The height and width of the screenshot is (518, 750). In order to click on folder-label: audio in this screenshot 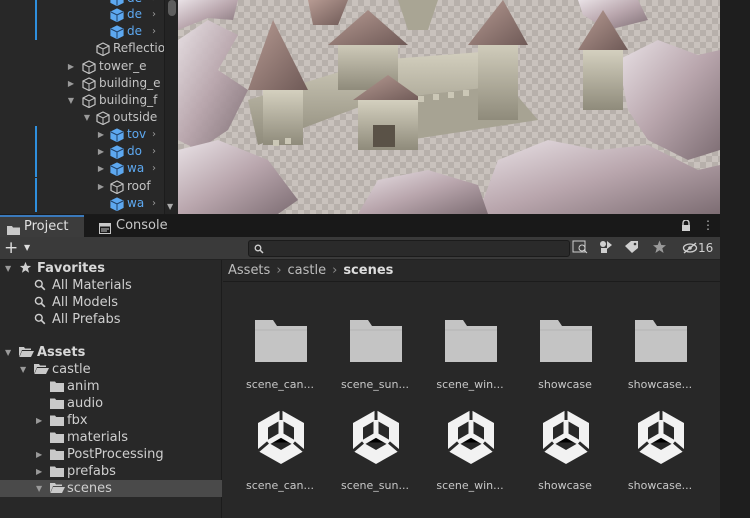, I will do `click(85, 403)`.